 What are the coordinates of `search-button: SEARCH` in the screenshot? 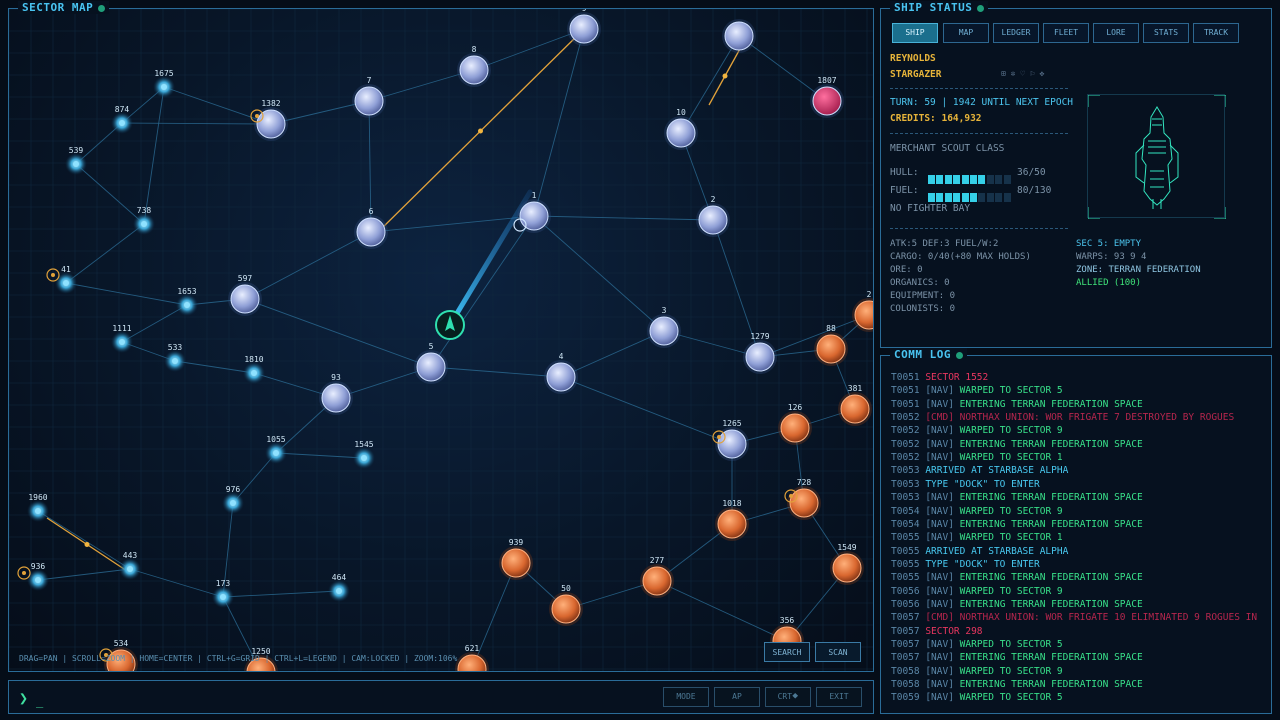 It's located at (787, 652).